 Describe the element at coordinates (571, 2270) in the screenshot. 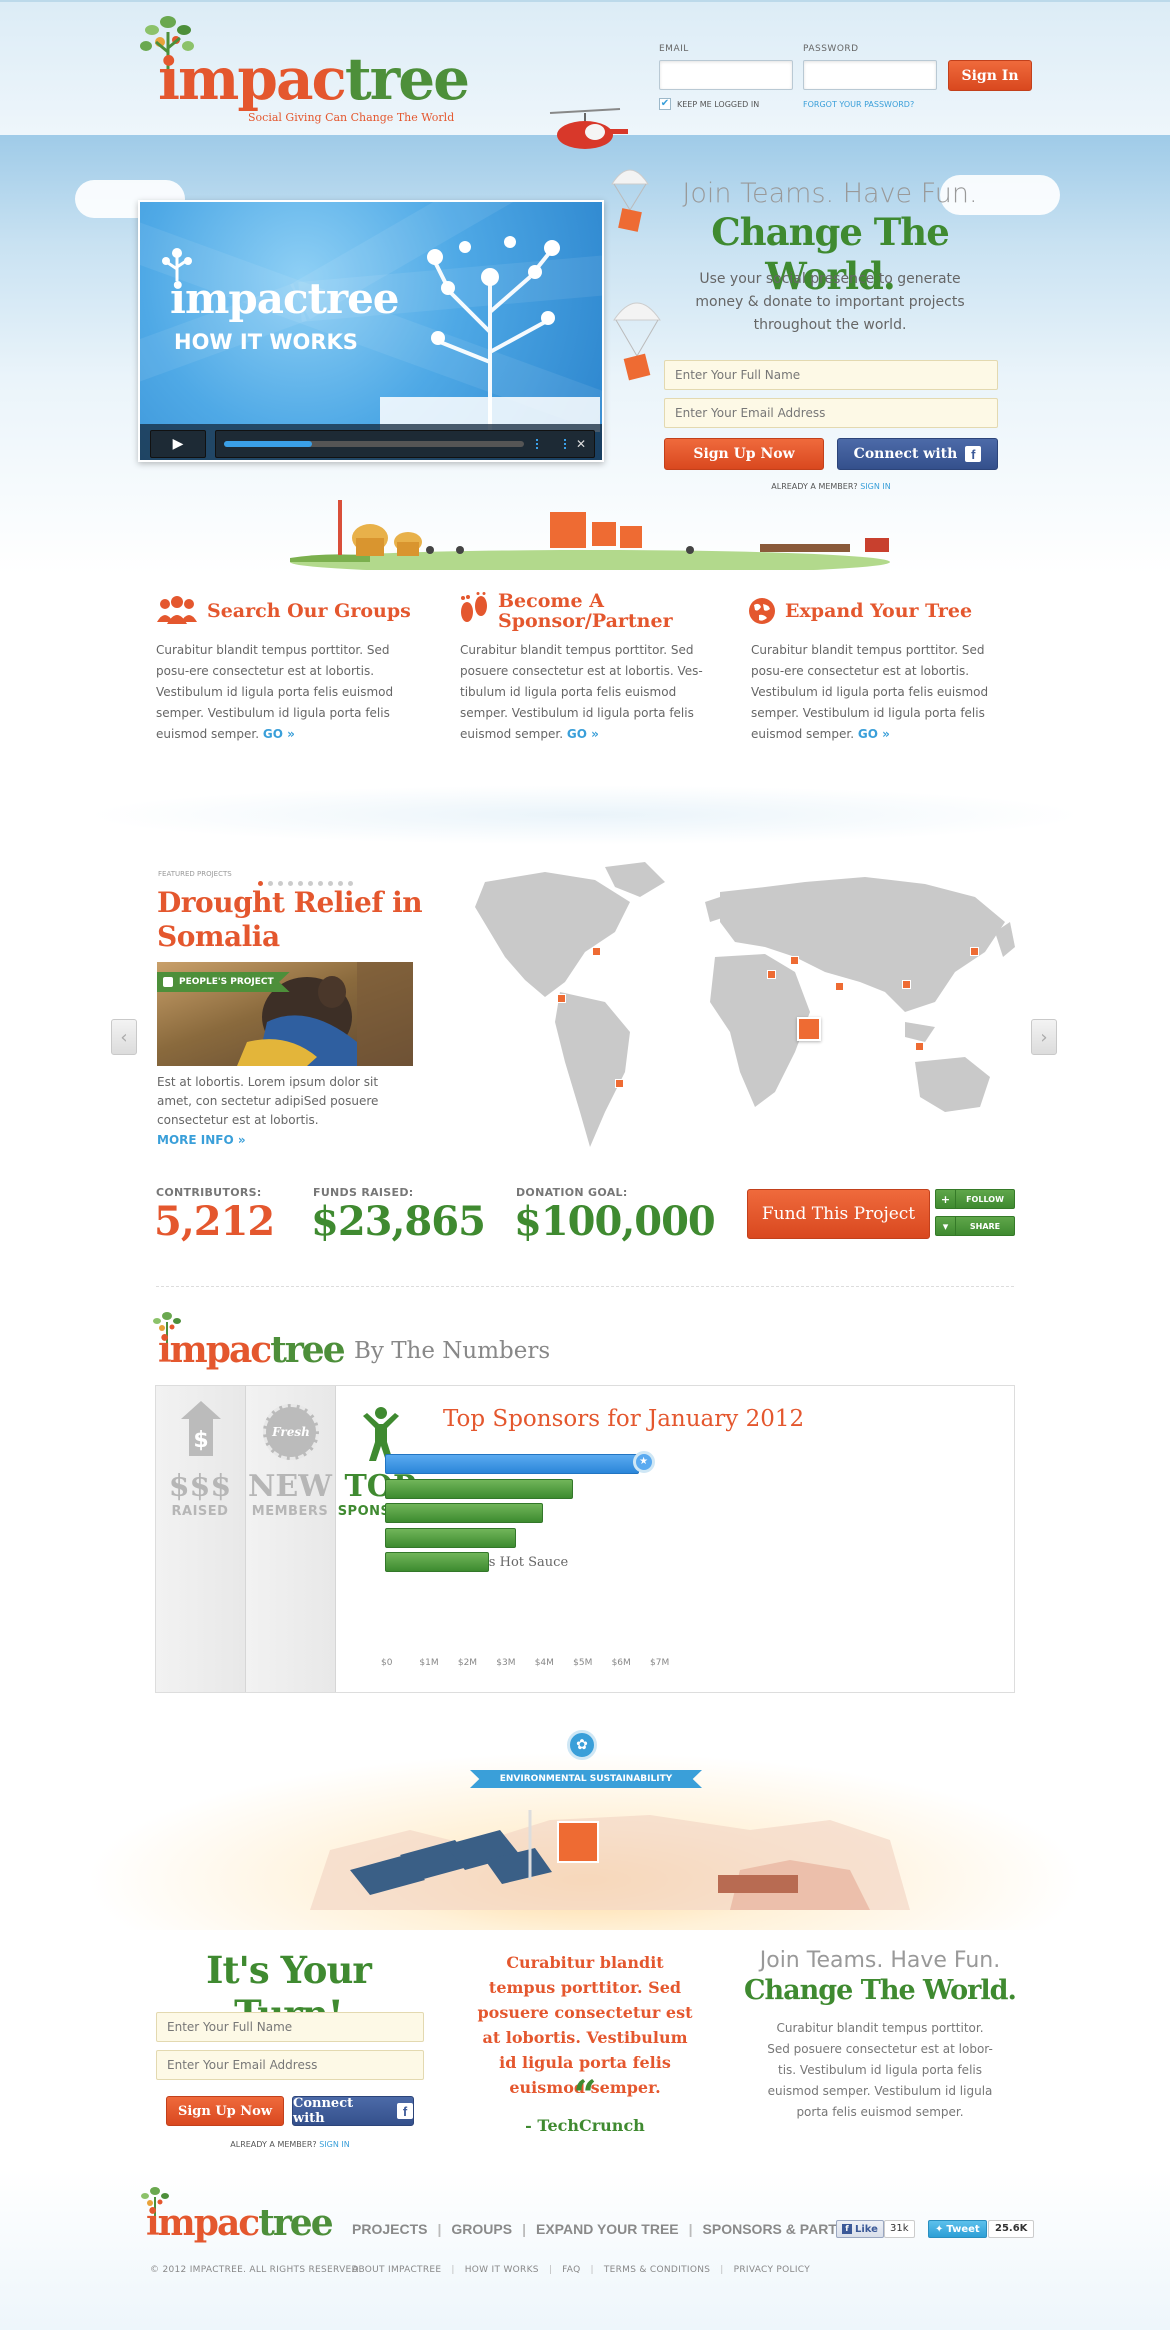

I see `footer-link-faq: FAQ` at that location.